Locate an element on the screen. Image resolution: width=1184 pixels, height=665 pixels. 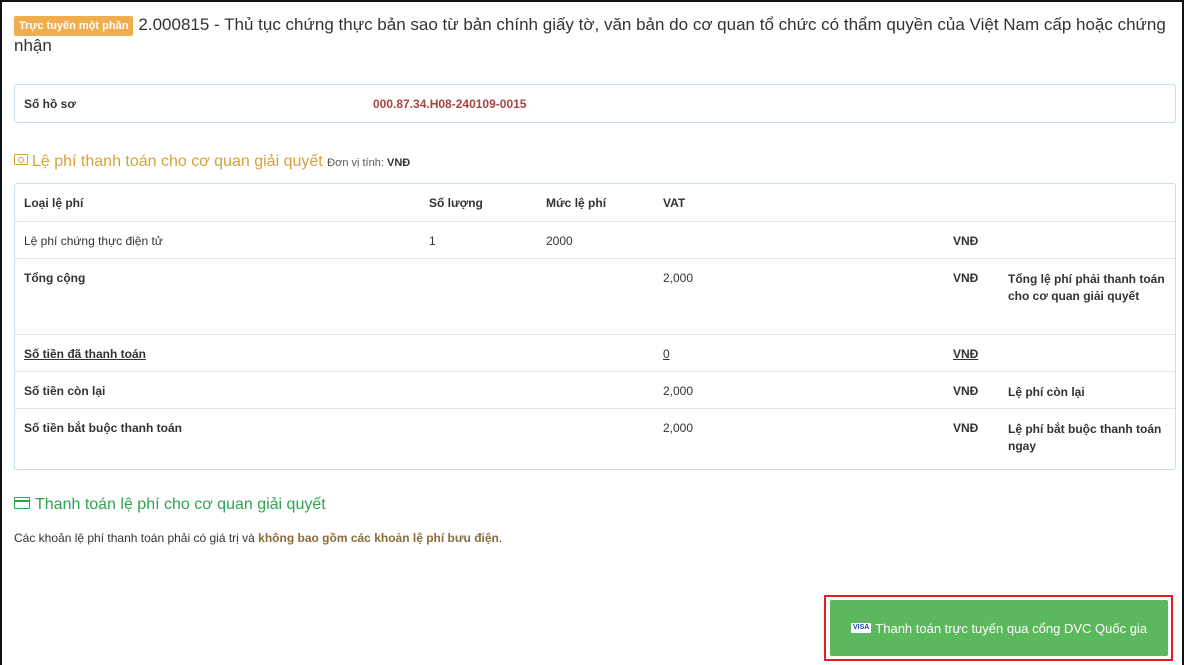
table-row: Số tiền còn lại 2,000 VNĐ Lệ phí còn lại is located at coordinates (595, 390).